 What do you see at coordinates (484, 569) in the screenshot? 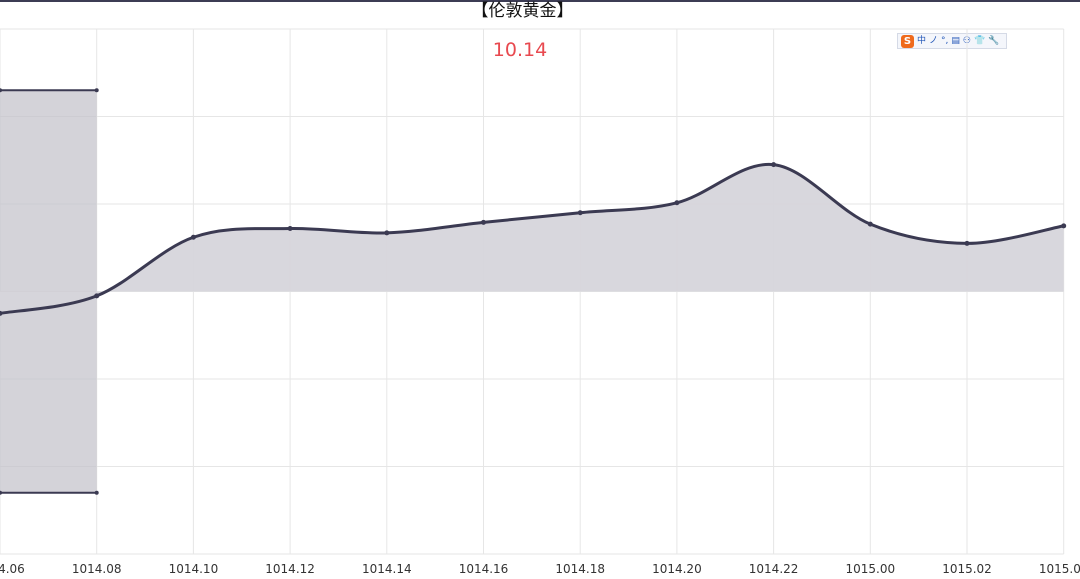
I see `x-tick-label: 1014.16` at bounding box center [484, 569].